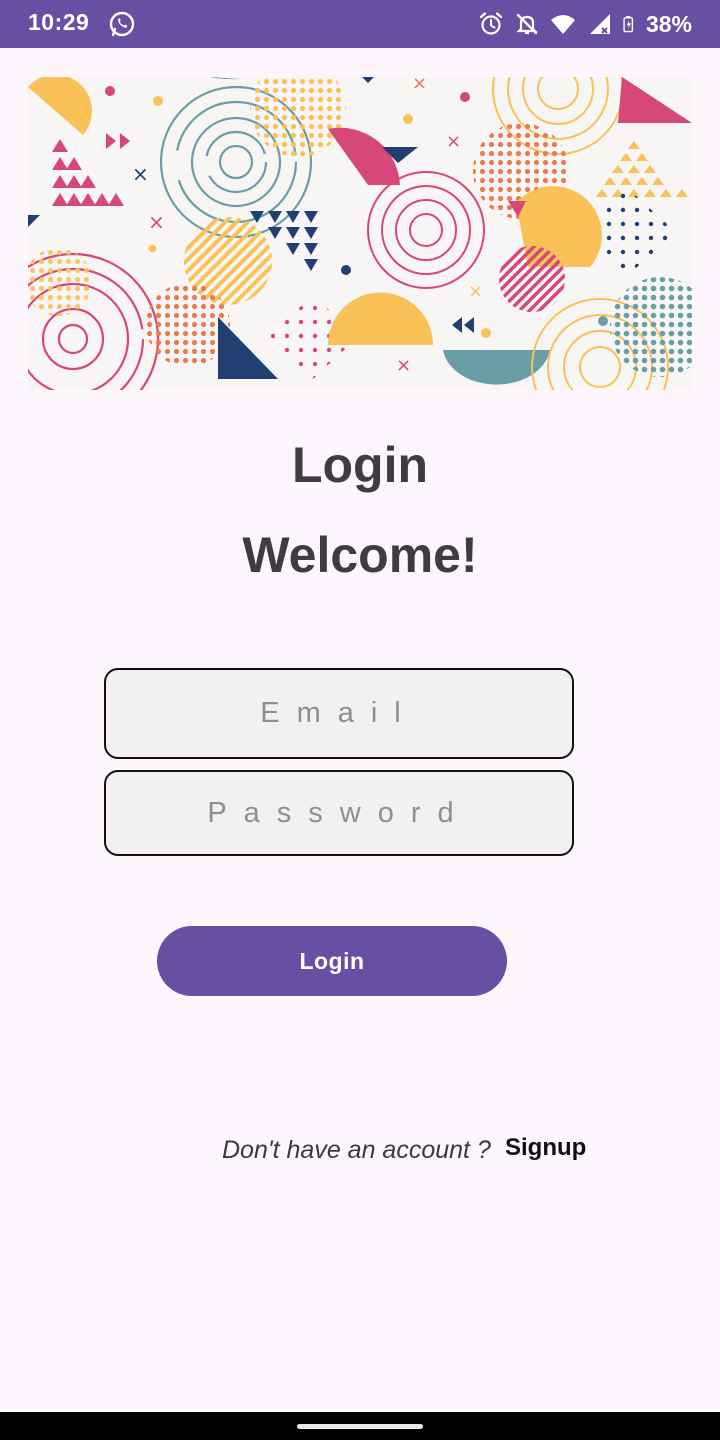 The image size is (720, 1440). I want to click on signup-prompt-text: Don't have an account ?, so click(356, 1150).